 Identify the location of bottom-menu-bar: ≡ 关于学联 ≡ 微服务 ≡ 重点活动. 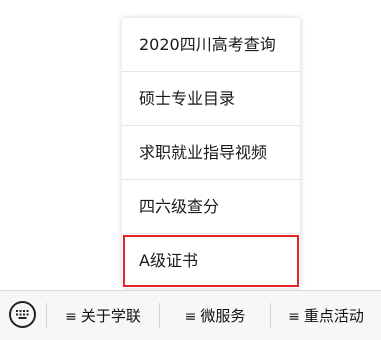
(190, 315).